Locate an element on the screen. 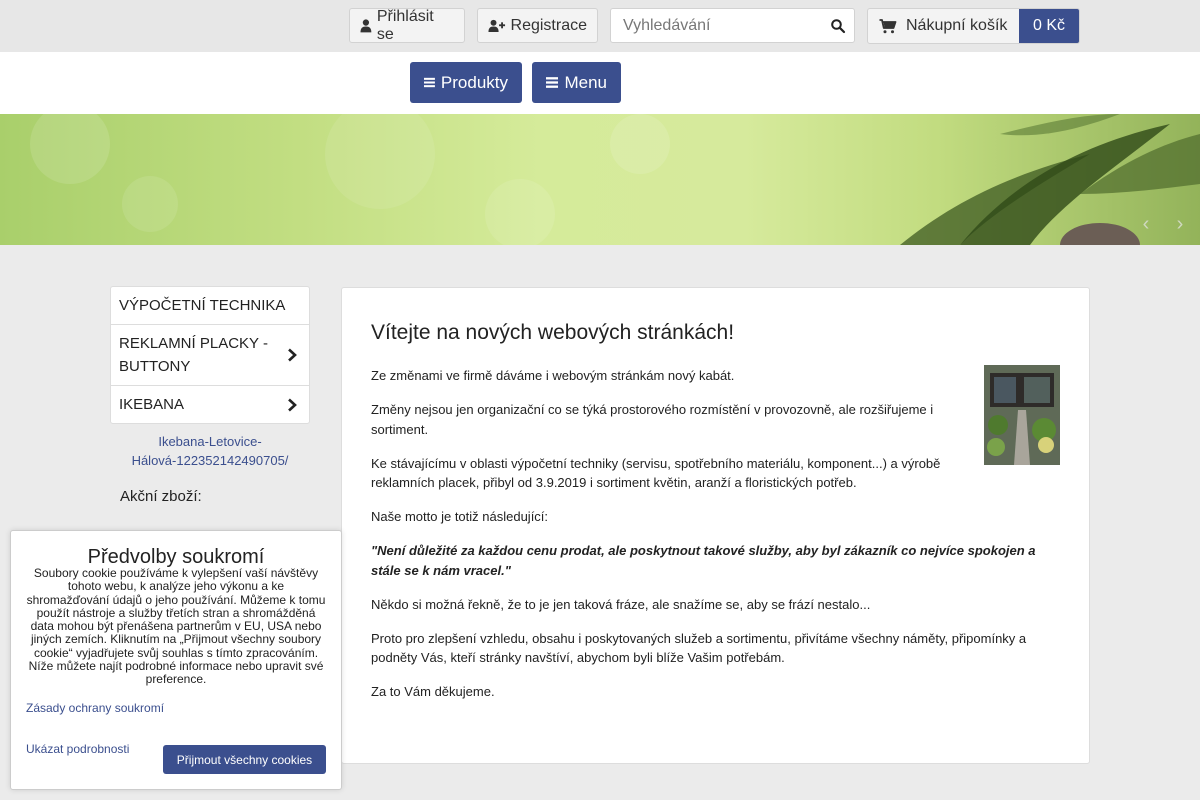  cart-label: Nákupní košík is located at coordinates (957, 25).